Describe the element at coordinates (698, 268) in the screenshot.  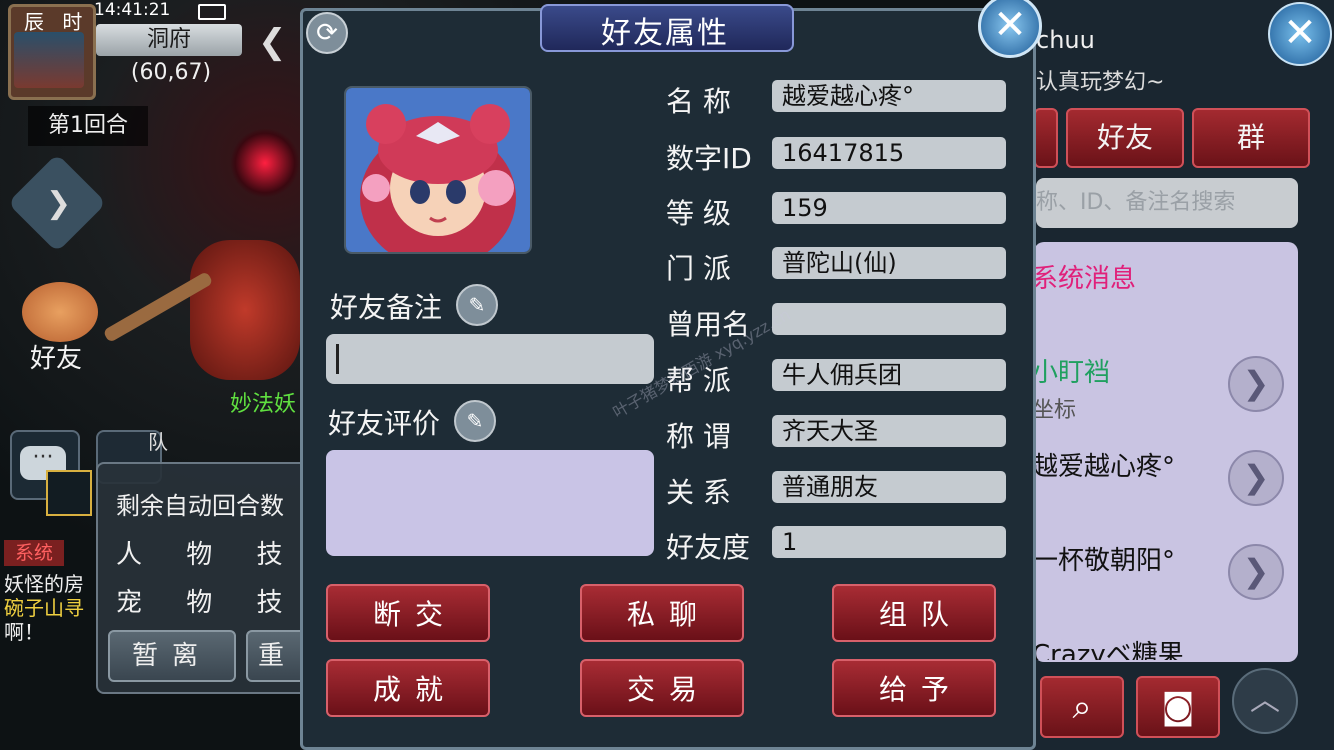
I see `field-label-school: 门 派` at that location.